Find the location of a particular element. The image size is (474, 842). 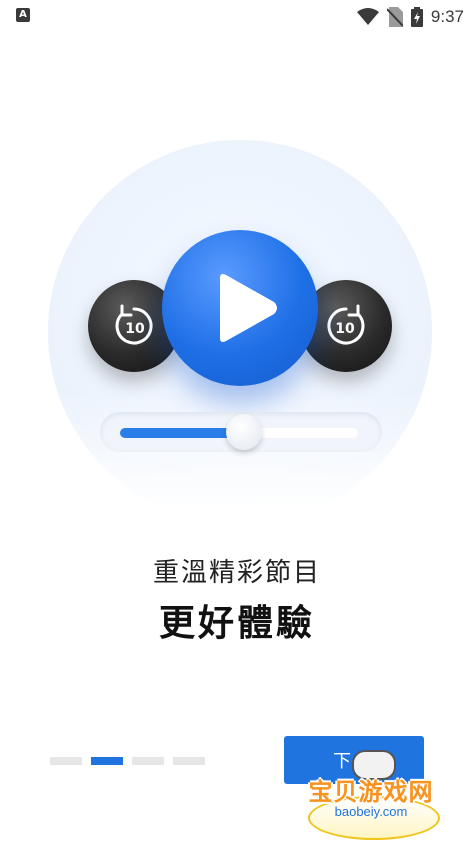

app-notification-icon: A is located at coordinates (23, 15).